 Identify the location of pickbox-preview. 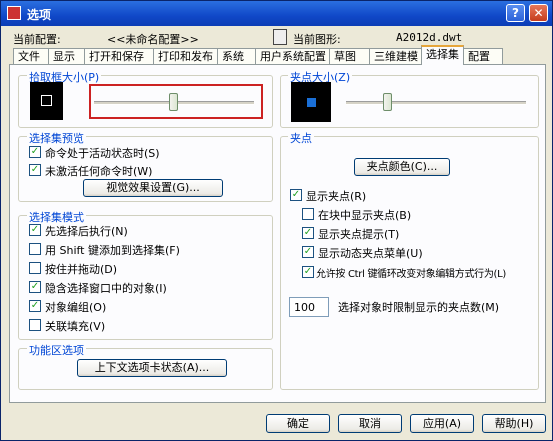
(46, 101).